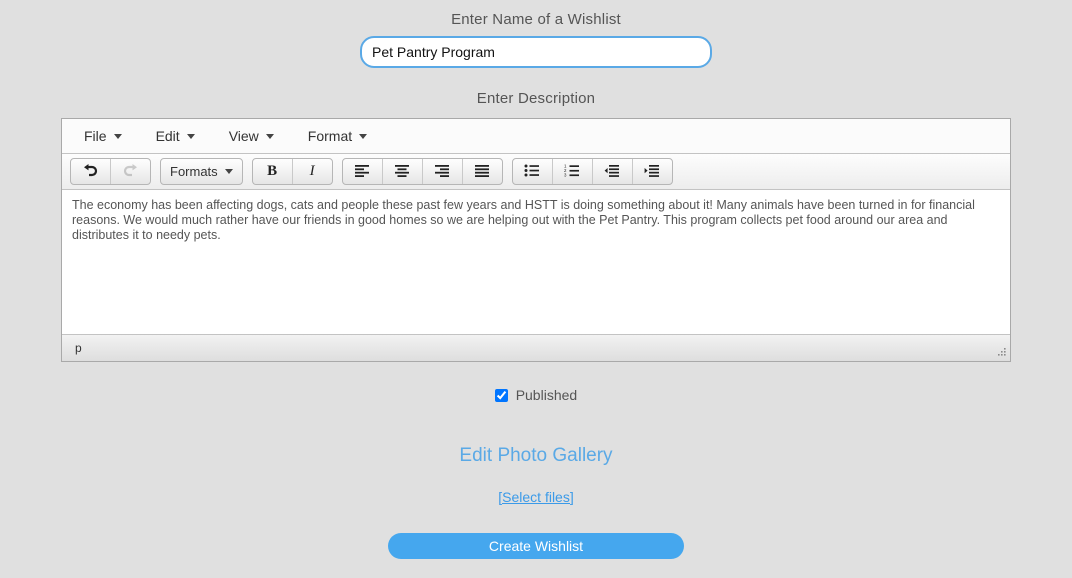  I want to click on bold-button: B, so click(273, 171).